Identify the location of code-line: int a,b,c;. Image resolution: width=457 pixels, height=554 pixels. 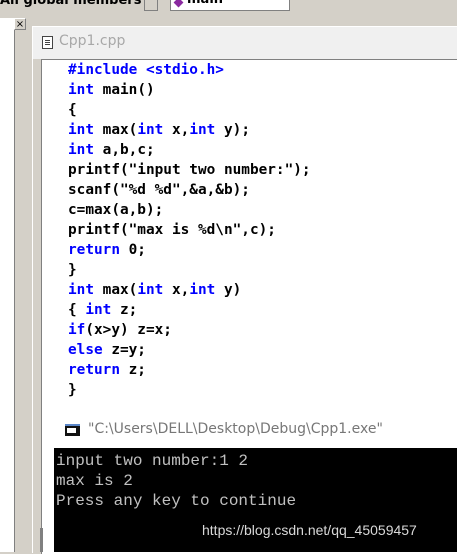
(189, 150).